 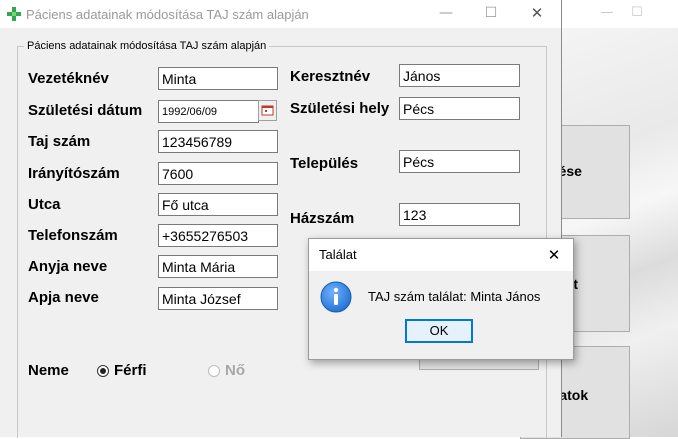 What do you see at coordinates (324, 163) in the screenshot?
I see `telepules-label: Település` at bounding box center [324, 163].